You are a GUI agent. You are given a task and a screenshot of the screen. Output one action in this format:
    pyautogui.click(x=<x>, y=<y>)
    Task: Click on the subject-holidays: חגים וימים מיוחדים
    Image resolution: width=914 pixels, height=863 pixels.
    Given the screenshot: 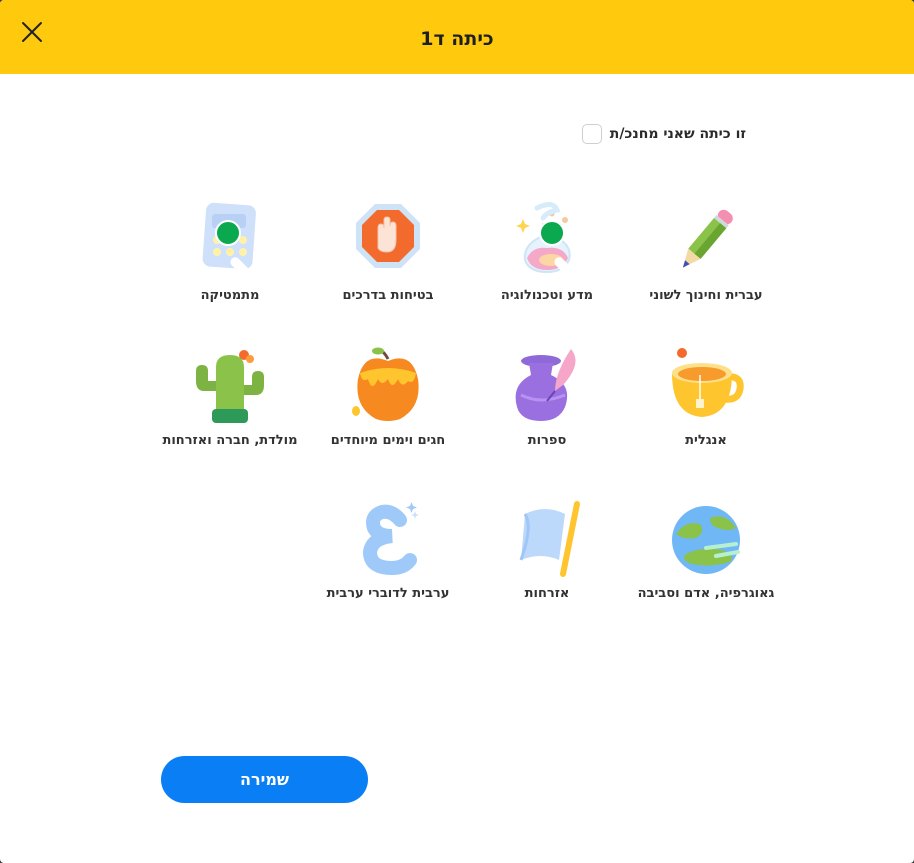 What is the action you would take?
    pyautogui.click(x=388, y=396)
    